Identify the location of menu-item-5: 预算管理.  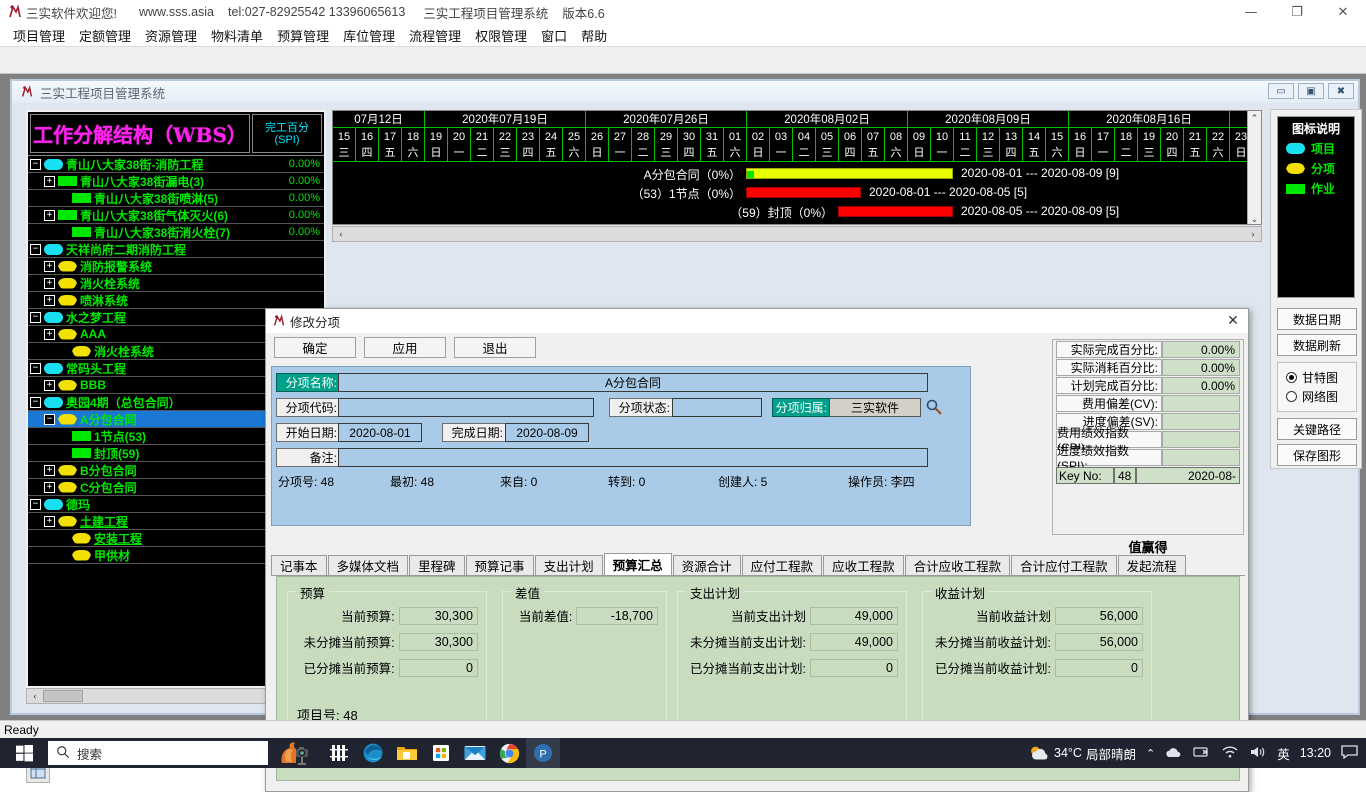
(303, 35).